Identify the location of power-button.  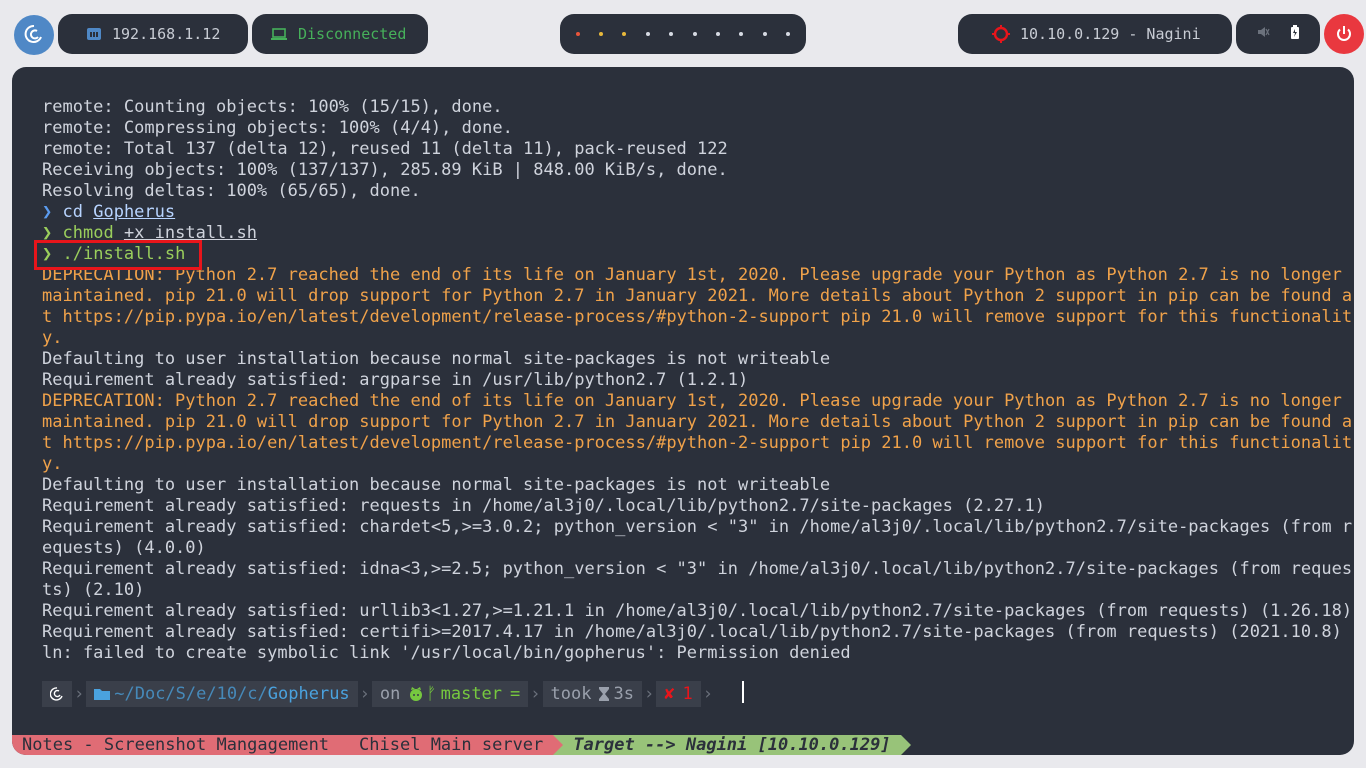
(1344, 34).